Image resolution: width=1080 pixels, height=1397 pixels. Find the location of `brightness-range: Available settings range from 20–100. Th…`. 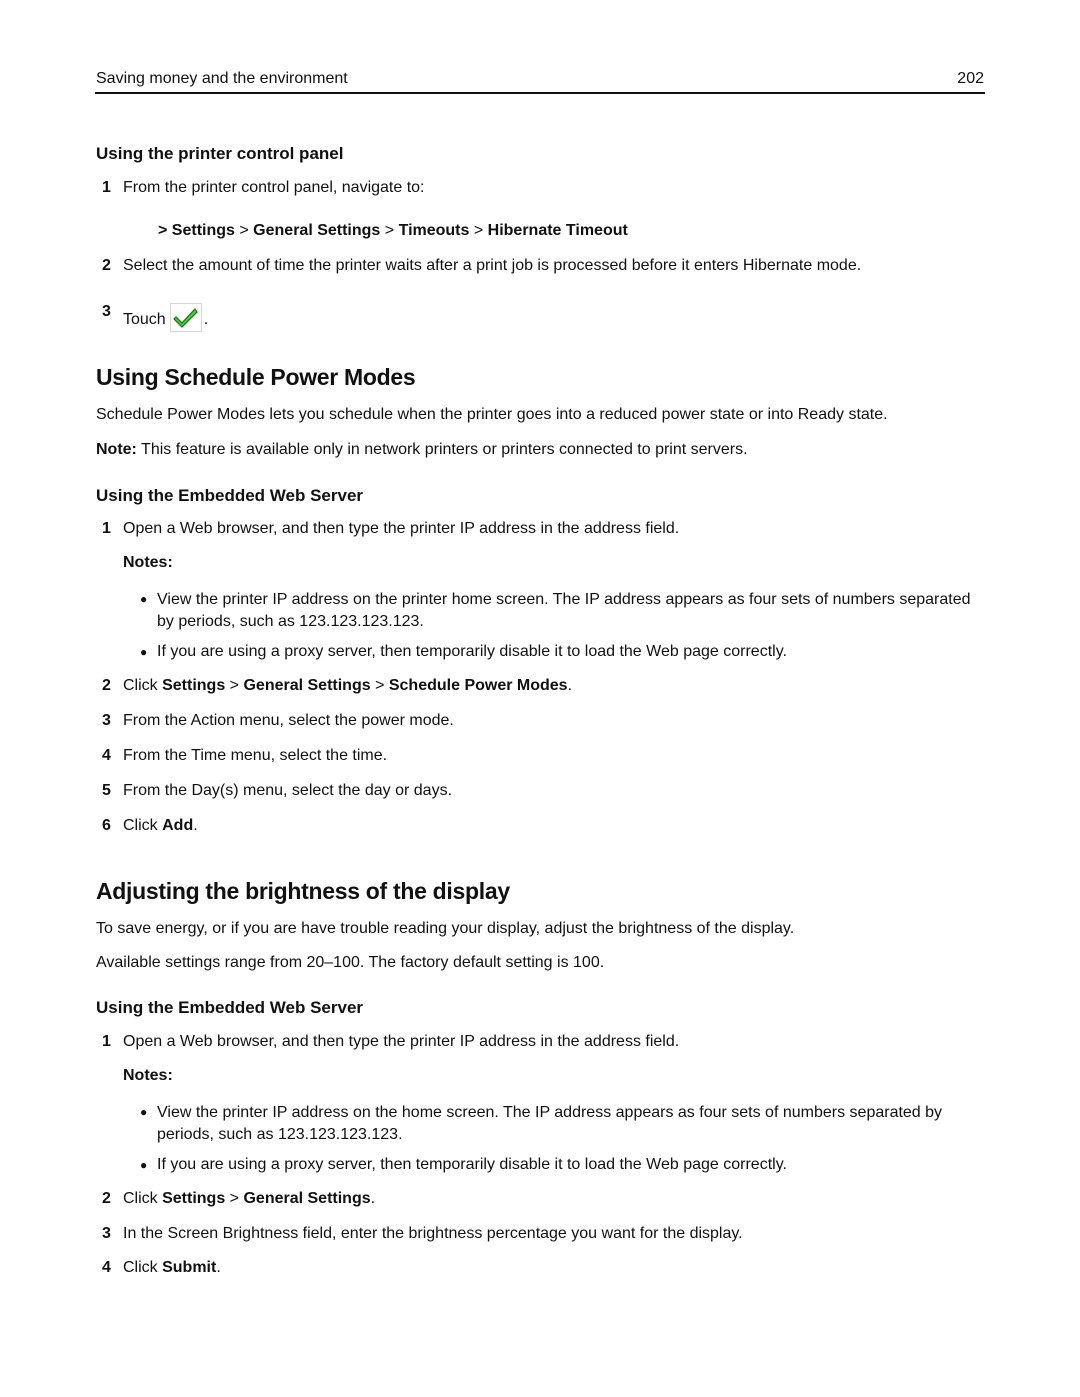

brightness-range: Available settings range from 20–100. Th… is located at coordinates (350, 962).